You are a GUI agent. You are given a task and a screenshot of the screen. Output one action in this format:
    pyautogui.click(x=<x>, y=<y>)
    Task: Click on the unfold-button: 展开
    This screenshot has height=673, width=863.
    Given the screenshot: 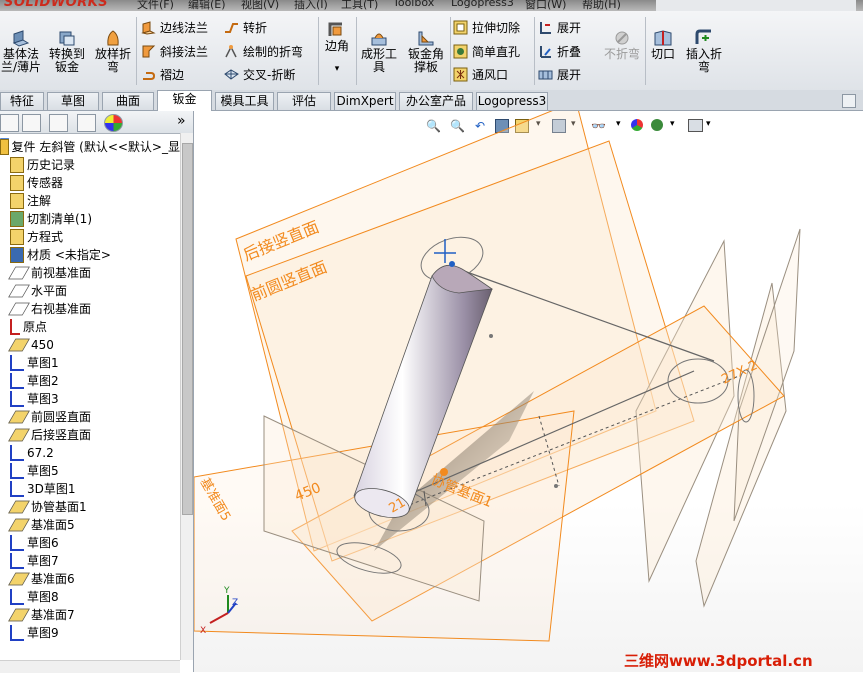 What is the action you would take?
    pyautogui.click(x=559, y=27)
    